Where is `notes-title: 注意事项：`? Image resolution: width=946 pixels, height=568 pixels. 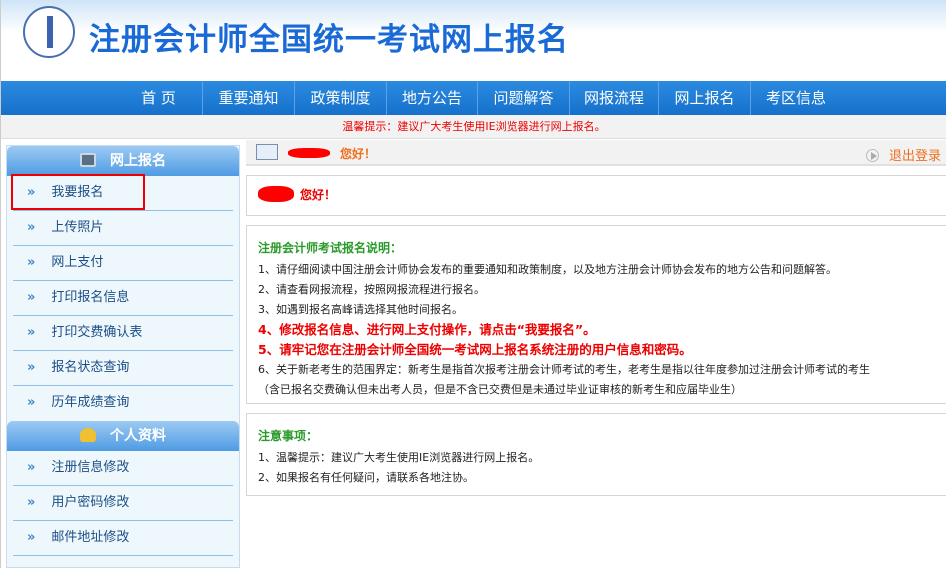 notes-title: 注意事项： is located at coordinates (288, 436).